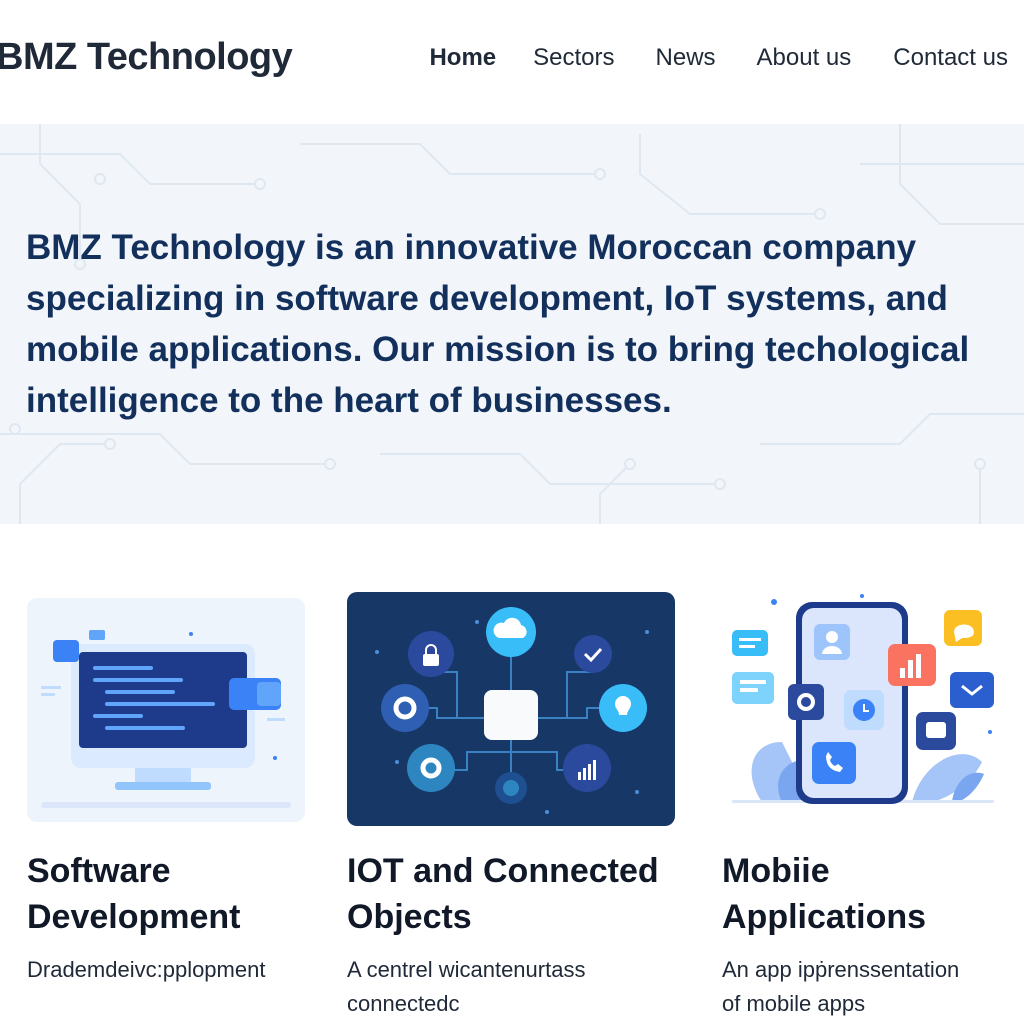  What do you see at coordinates (462, 58) in the screenshot?
I see `nav-home-link: Home` at bounding box center [462, 58].